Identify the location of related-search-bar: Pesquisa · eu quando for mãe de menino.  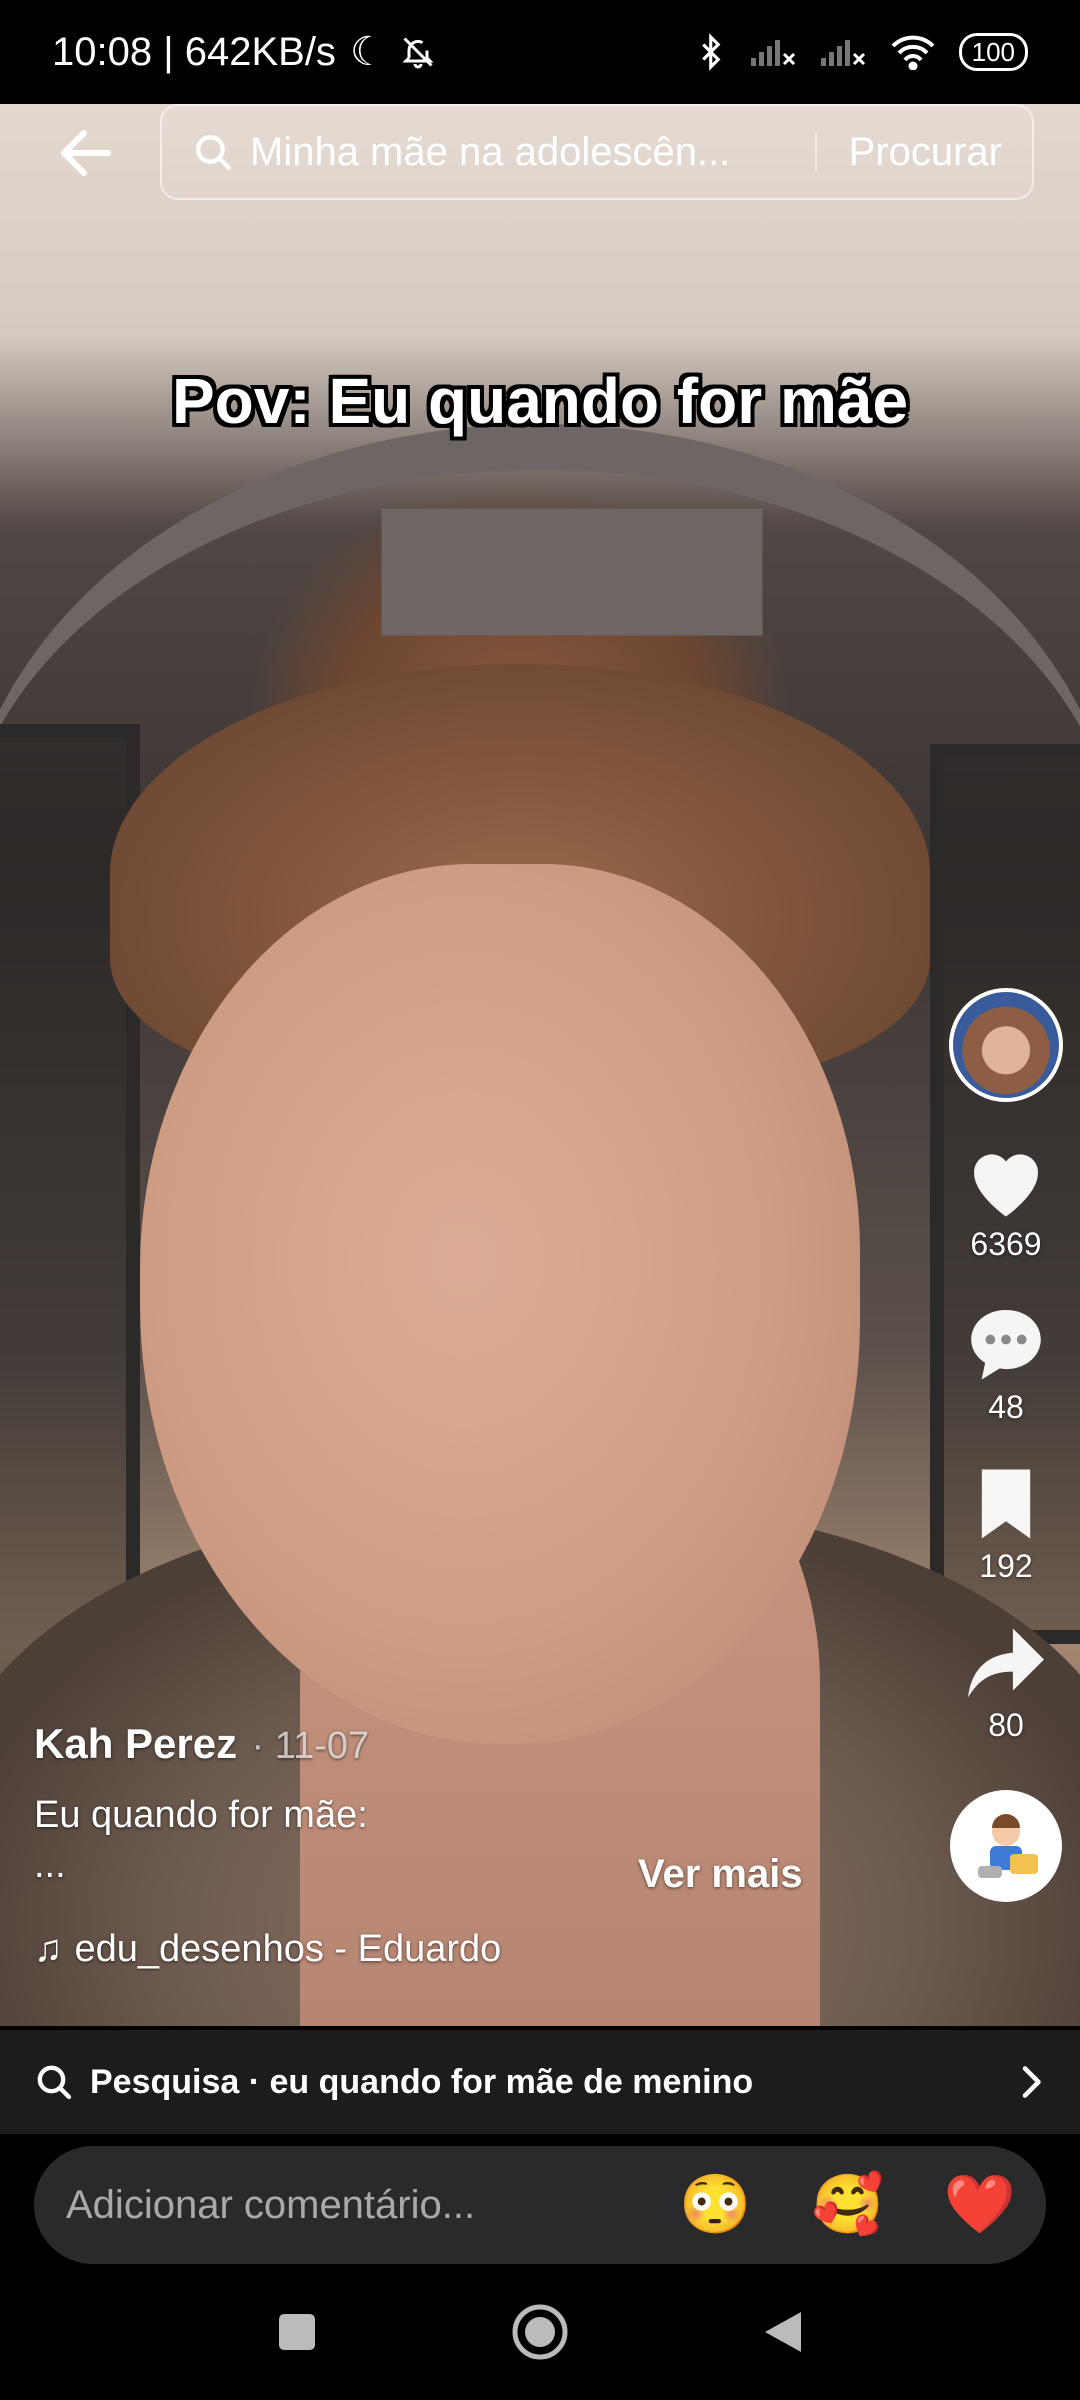
(540, 2082).